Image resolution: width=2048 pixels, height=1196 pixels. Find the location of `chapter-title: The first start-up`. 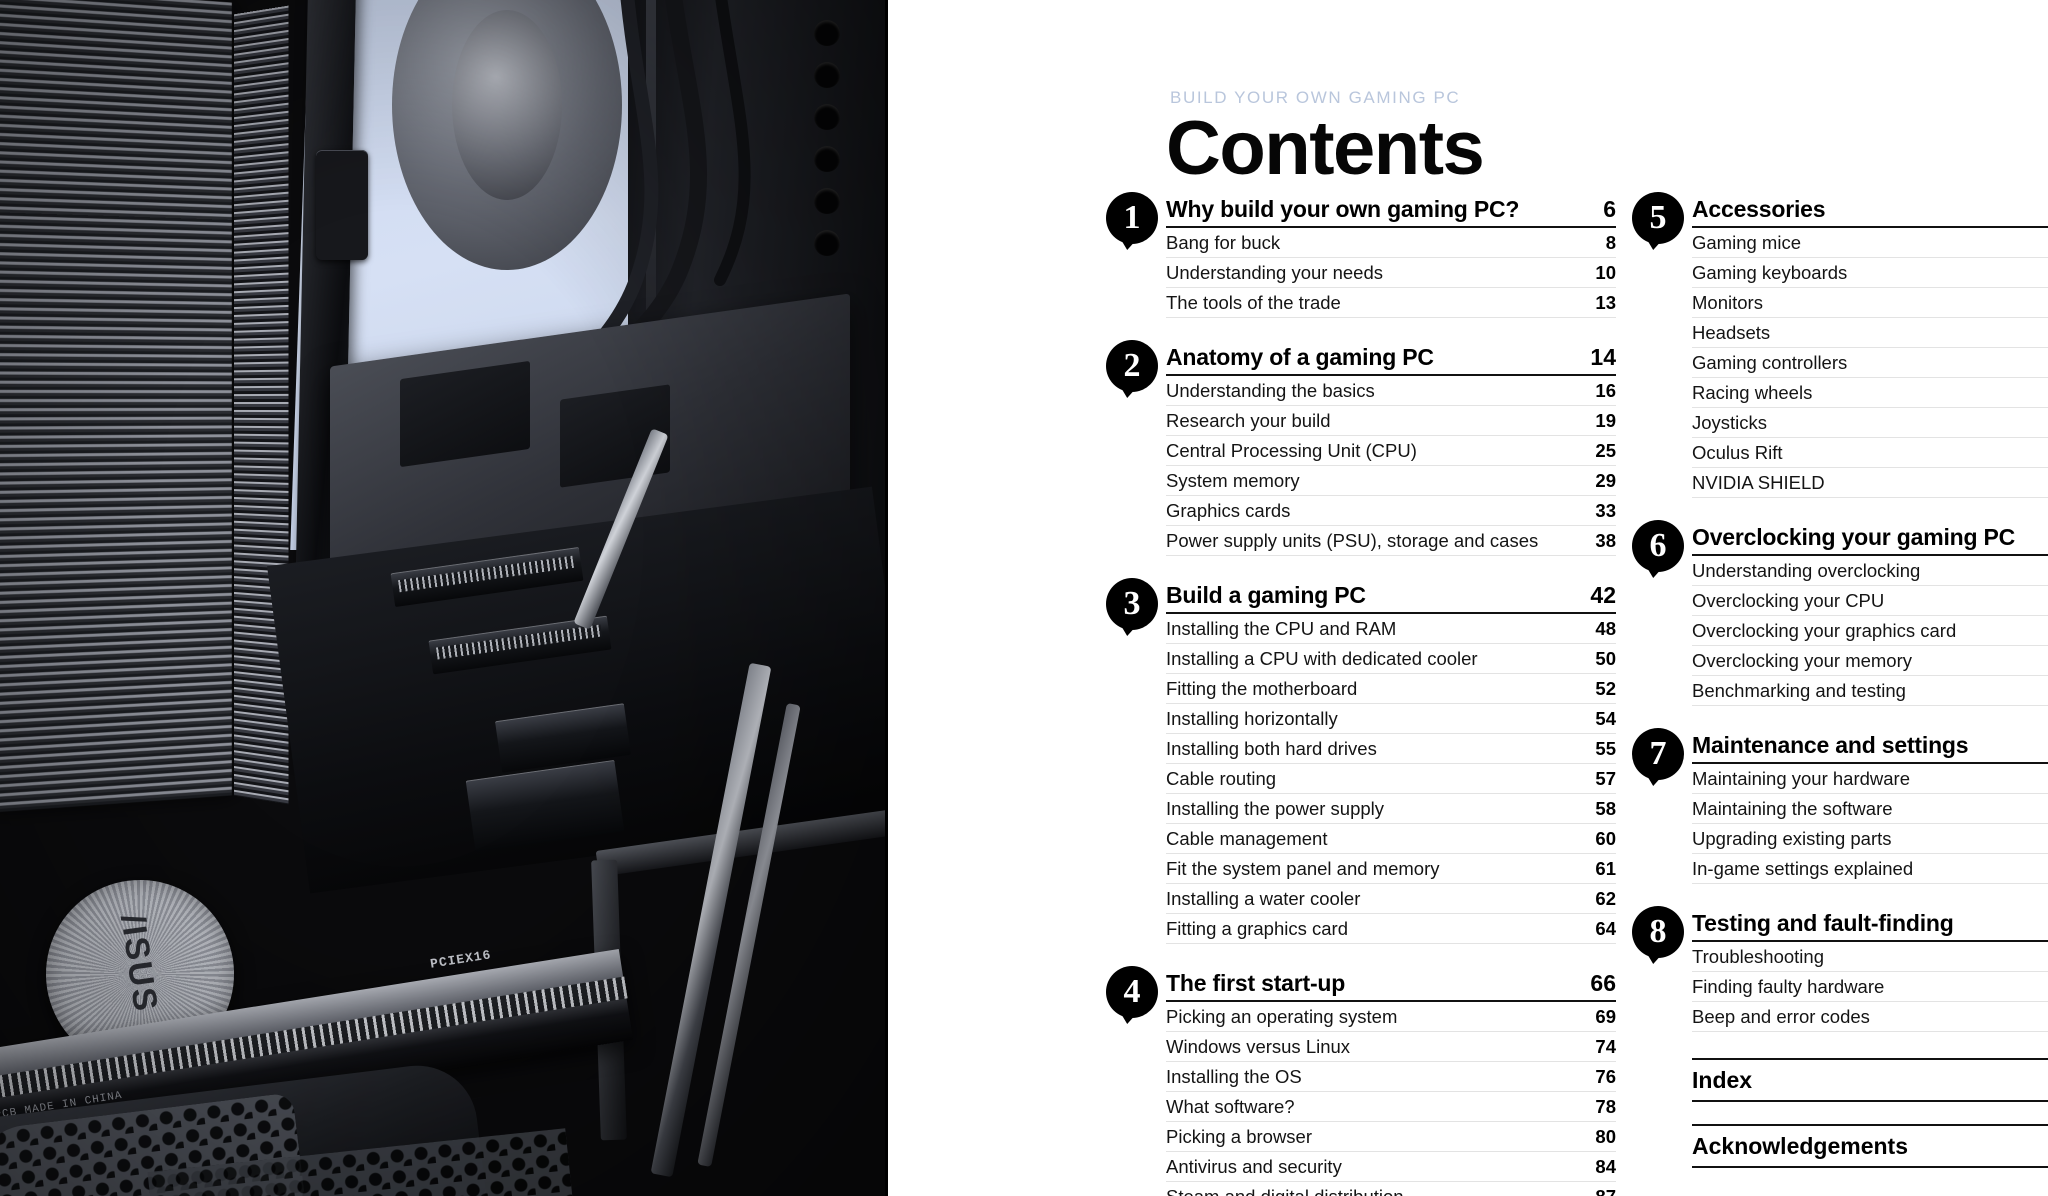

chapter-title: The first start-up is located at coordinates (1256, 983).